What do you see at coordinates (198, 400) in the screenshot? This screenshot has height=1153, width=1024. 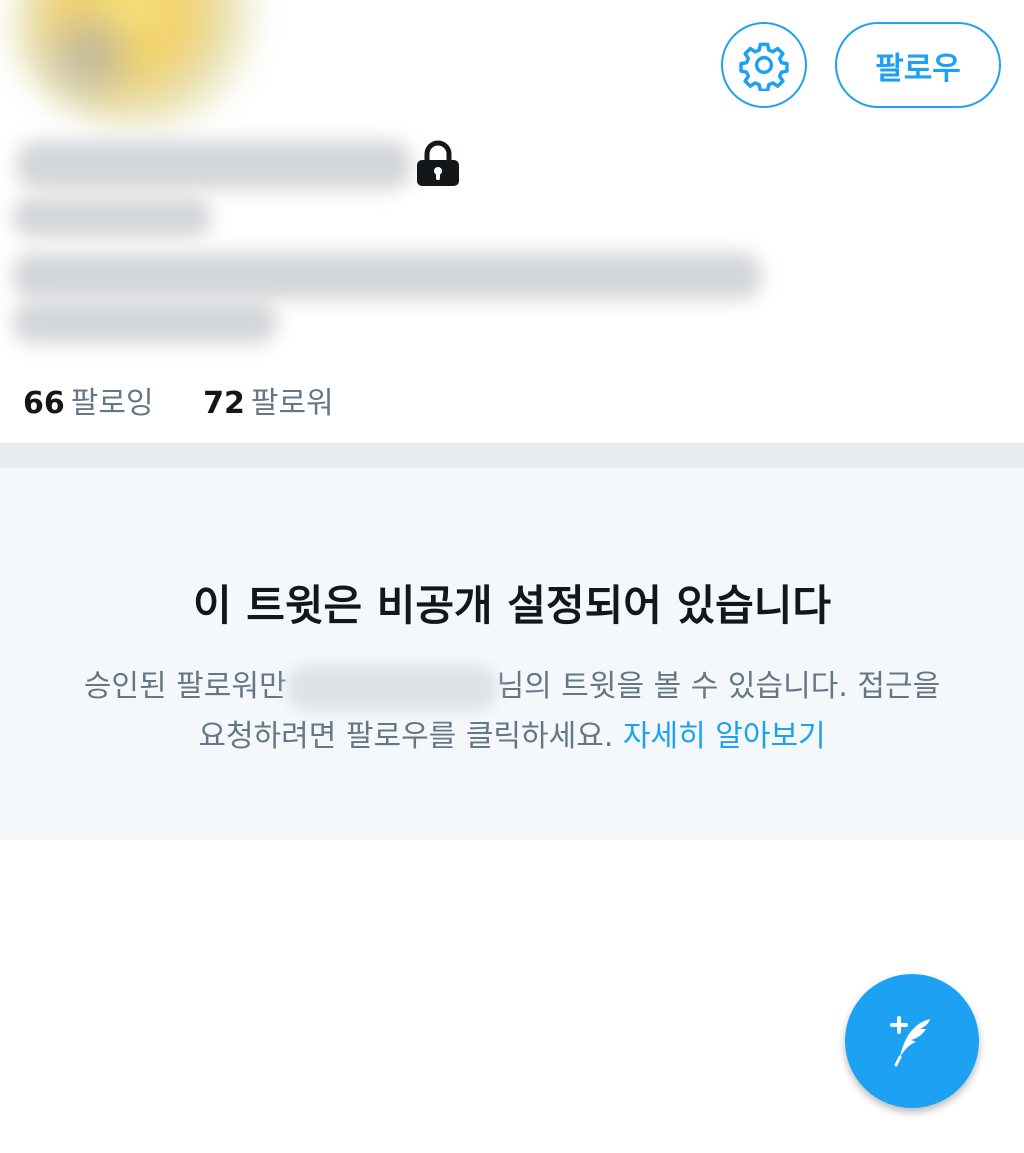 I see `follow-stats: 66 팔로잉 72 팔로워` at bounding box center [198, 400].